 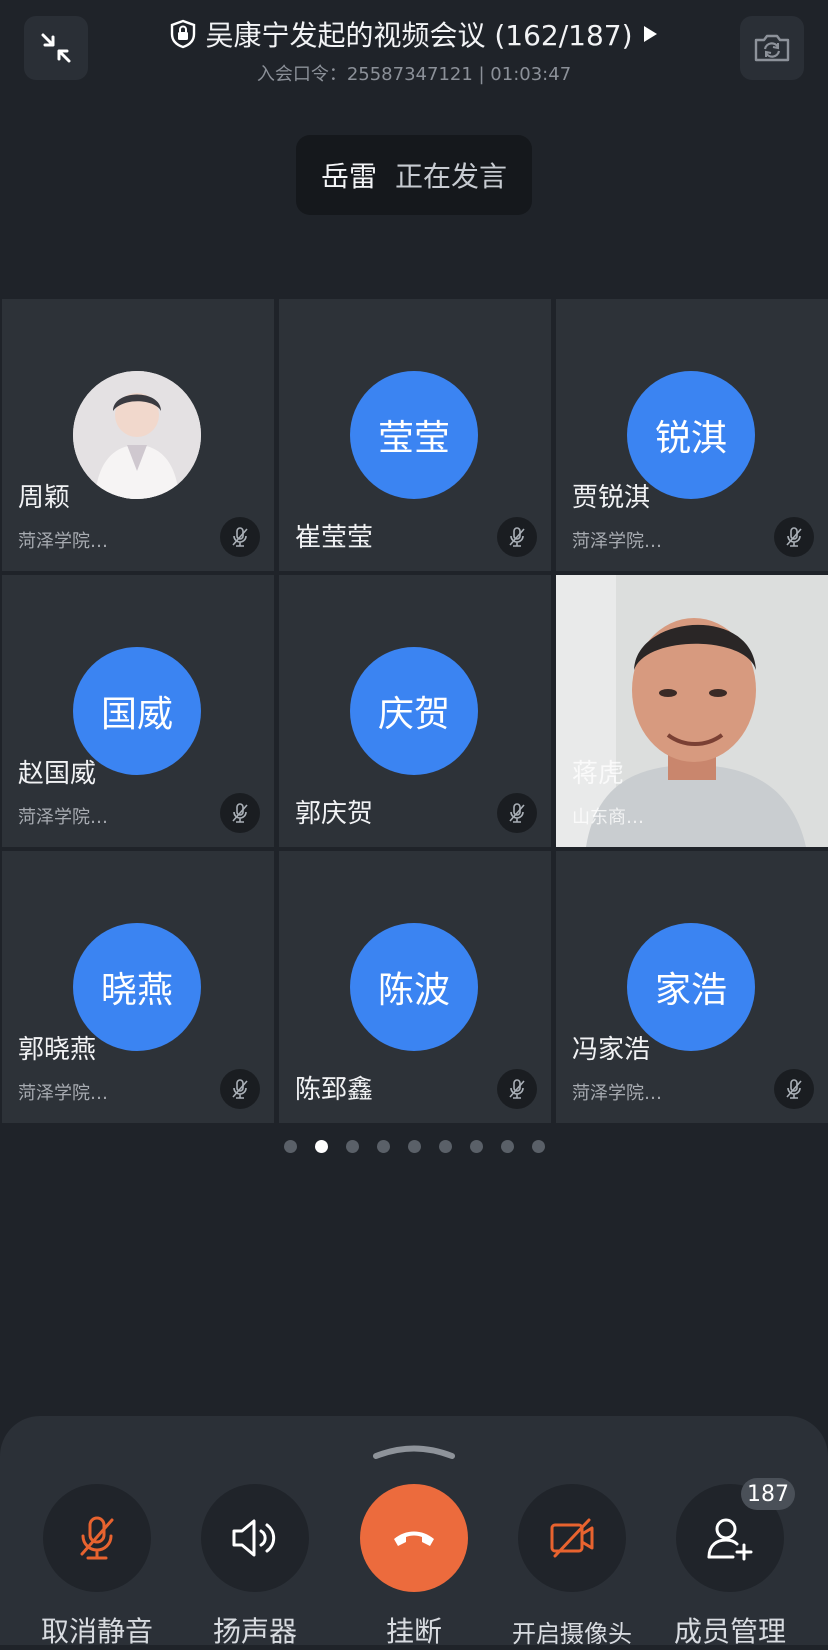 I want to click on camera-button: 开启摄像头, so click(x=572, y=1566).